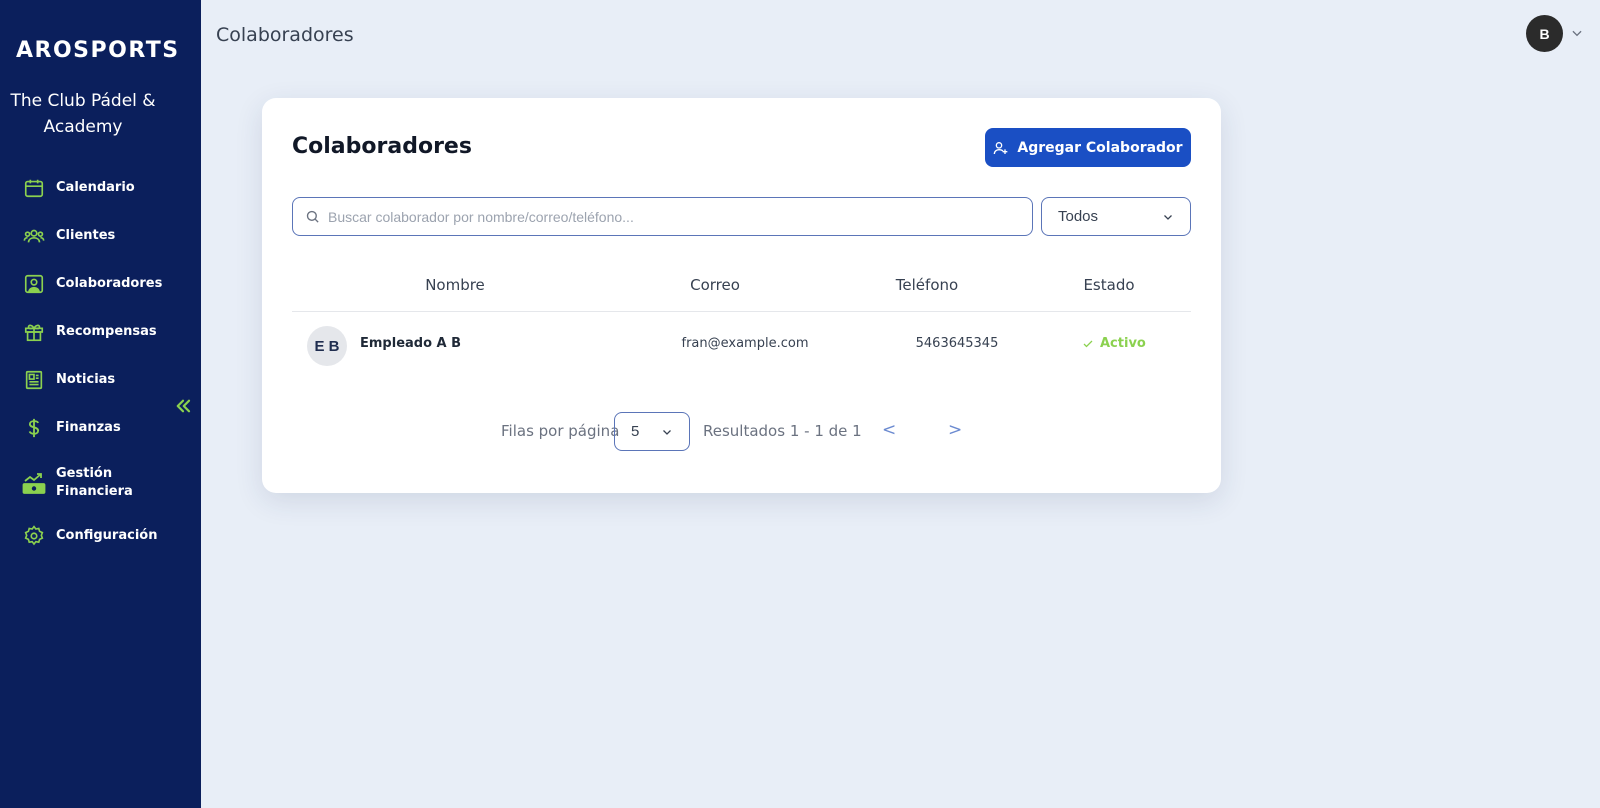 Image resolution: width=1600 pixels, height=808 pixels. I want to click on double-chevron-left-icon, so click(183, 406).